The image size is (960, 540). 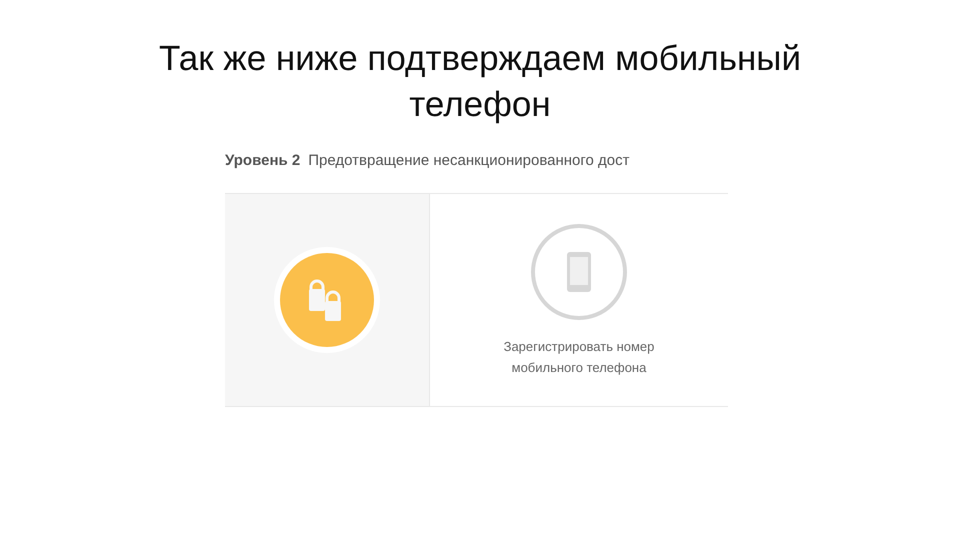 I want to click on step-label: Зарегистрировать номер мобильного телефона, so click(x=579, y=357).